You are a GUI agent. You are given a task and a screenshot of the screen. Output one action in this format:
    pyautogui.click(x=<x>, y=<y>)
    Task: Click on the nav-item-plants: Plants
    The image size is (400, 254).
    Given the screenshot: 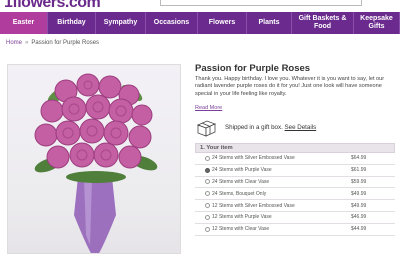 What is the action you would take?
    pyautogui.click(x=269, y=23)
    